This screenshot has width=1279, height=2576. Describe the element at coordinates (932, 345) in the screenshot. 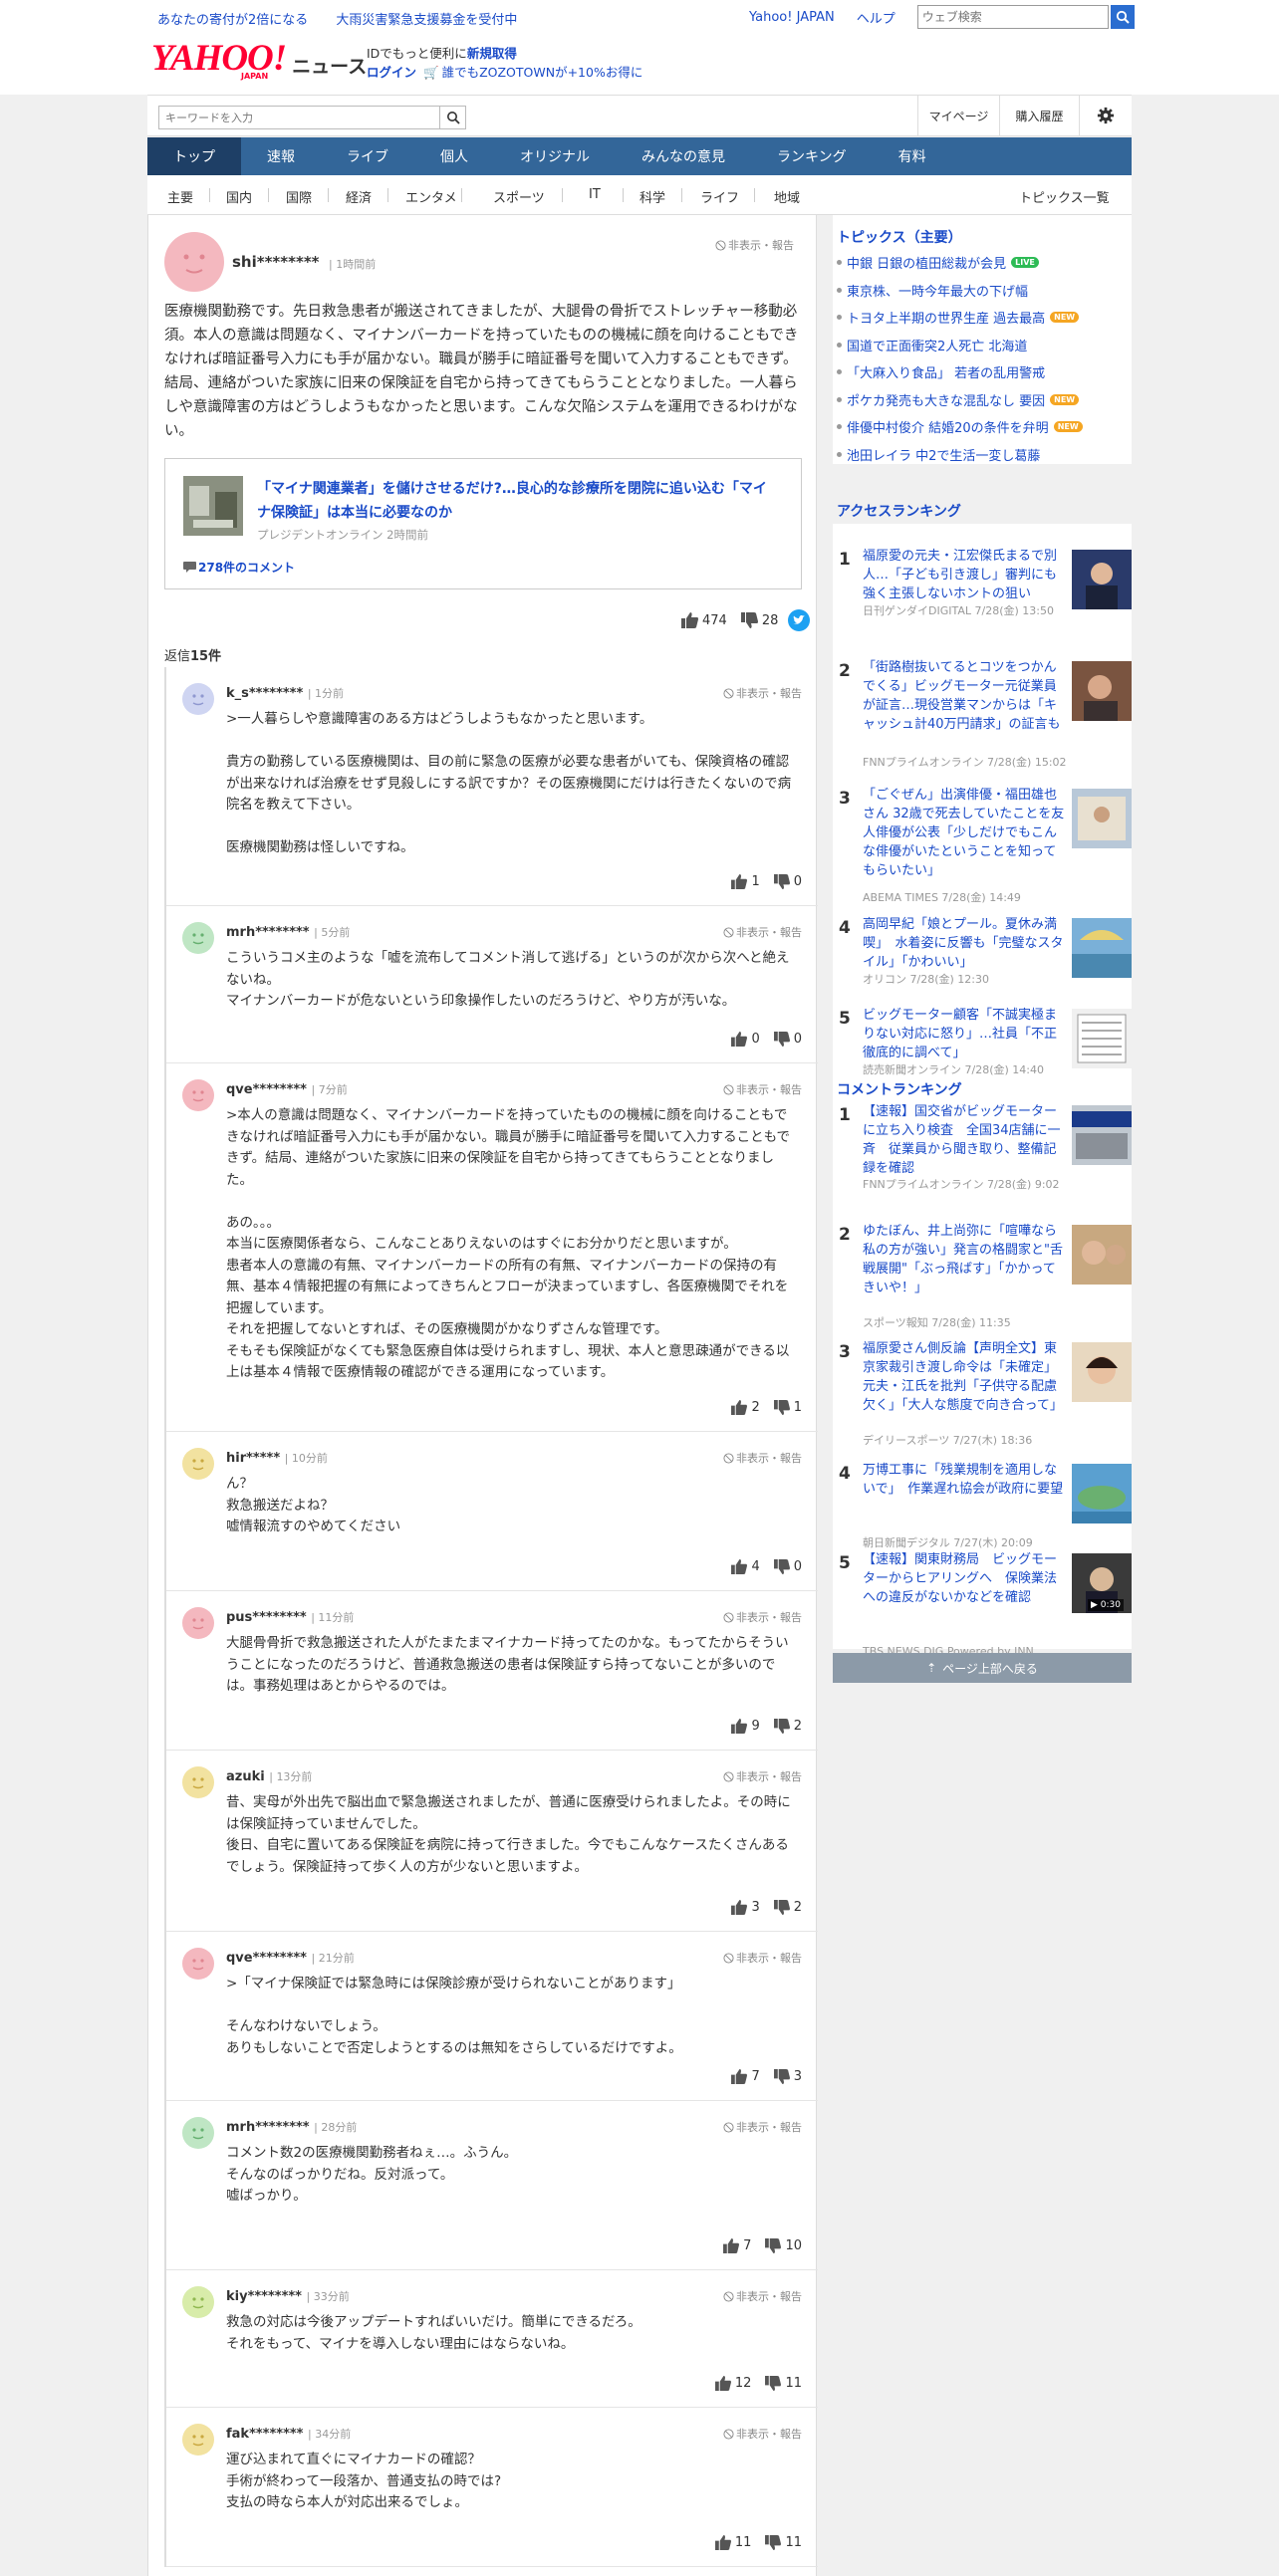

I see `topic-item: 国道で正面衝突2人死亡 北海道` at that location.